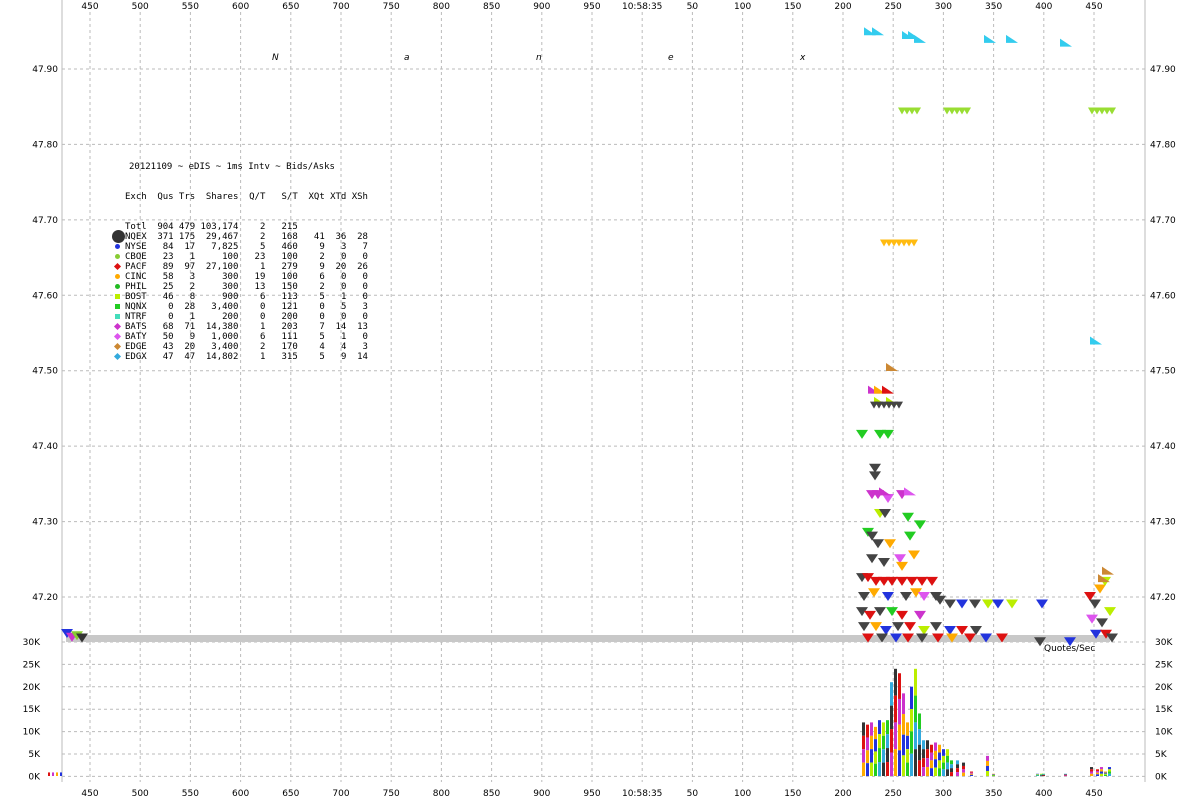  What do you see at coordinates (591, 7) in the screenshot?
I see `x-tick-label: 950` at bounding box center [591, 7].